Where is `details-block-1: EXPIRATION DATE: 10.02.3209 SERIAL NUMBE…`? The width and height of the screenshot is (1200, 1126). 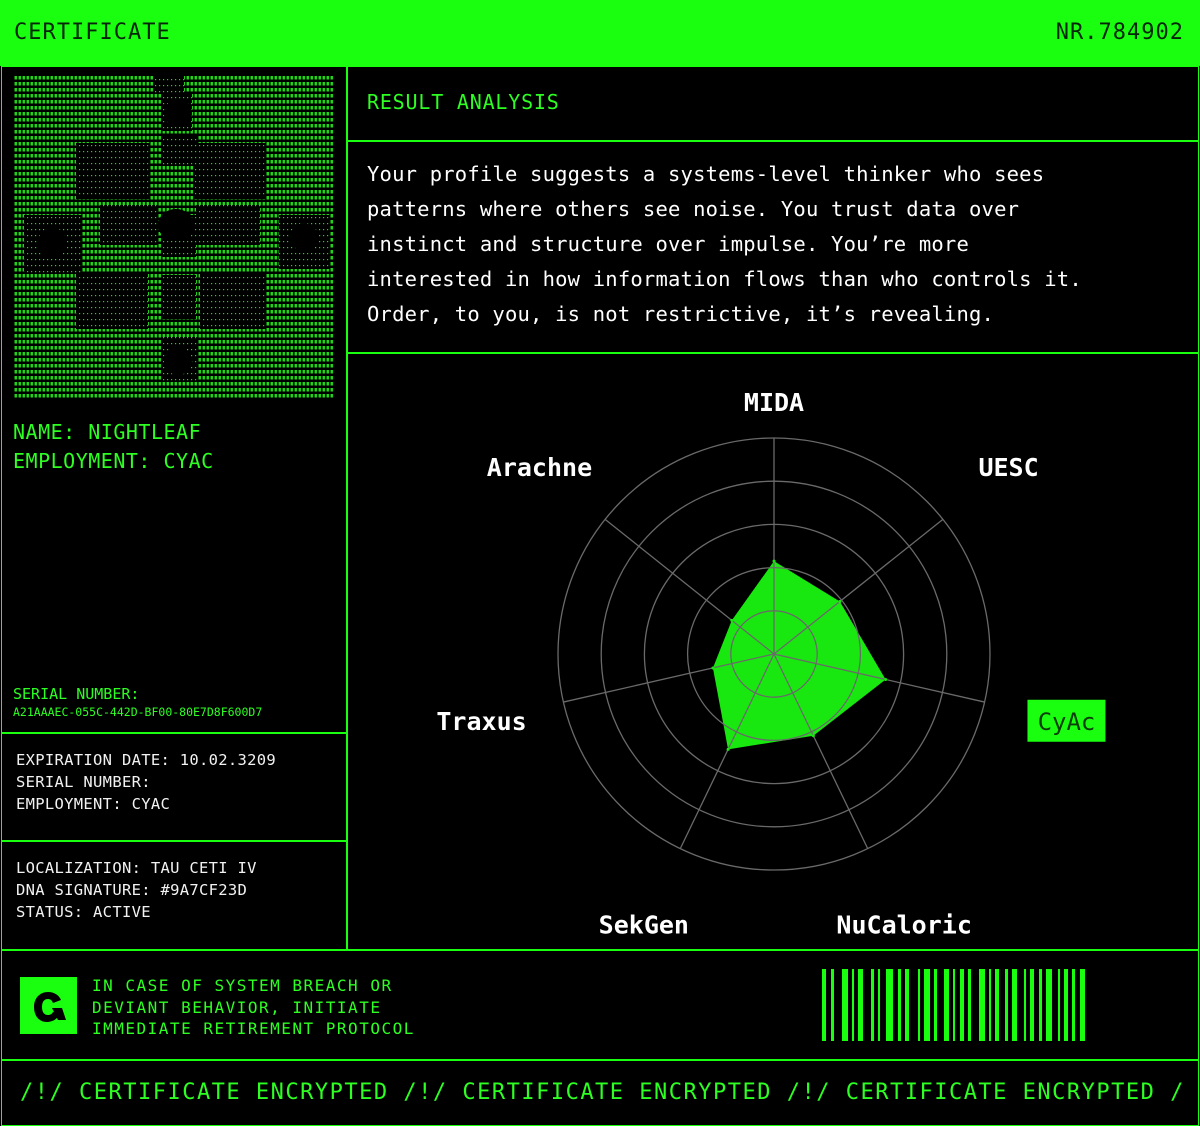
details-block-1: EXPIRATION DATE: 10.02.3209 SERIAL NUMBE… is located at coordinates (146, 782).